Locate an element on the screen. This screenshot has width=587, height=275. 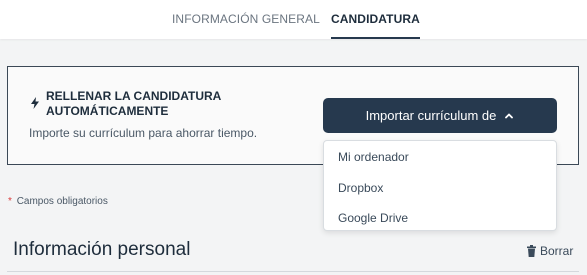
delete-label: Borrar is located at coordinates (557, 251).